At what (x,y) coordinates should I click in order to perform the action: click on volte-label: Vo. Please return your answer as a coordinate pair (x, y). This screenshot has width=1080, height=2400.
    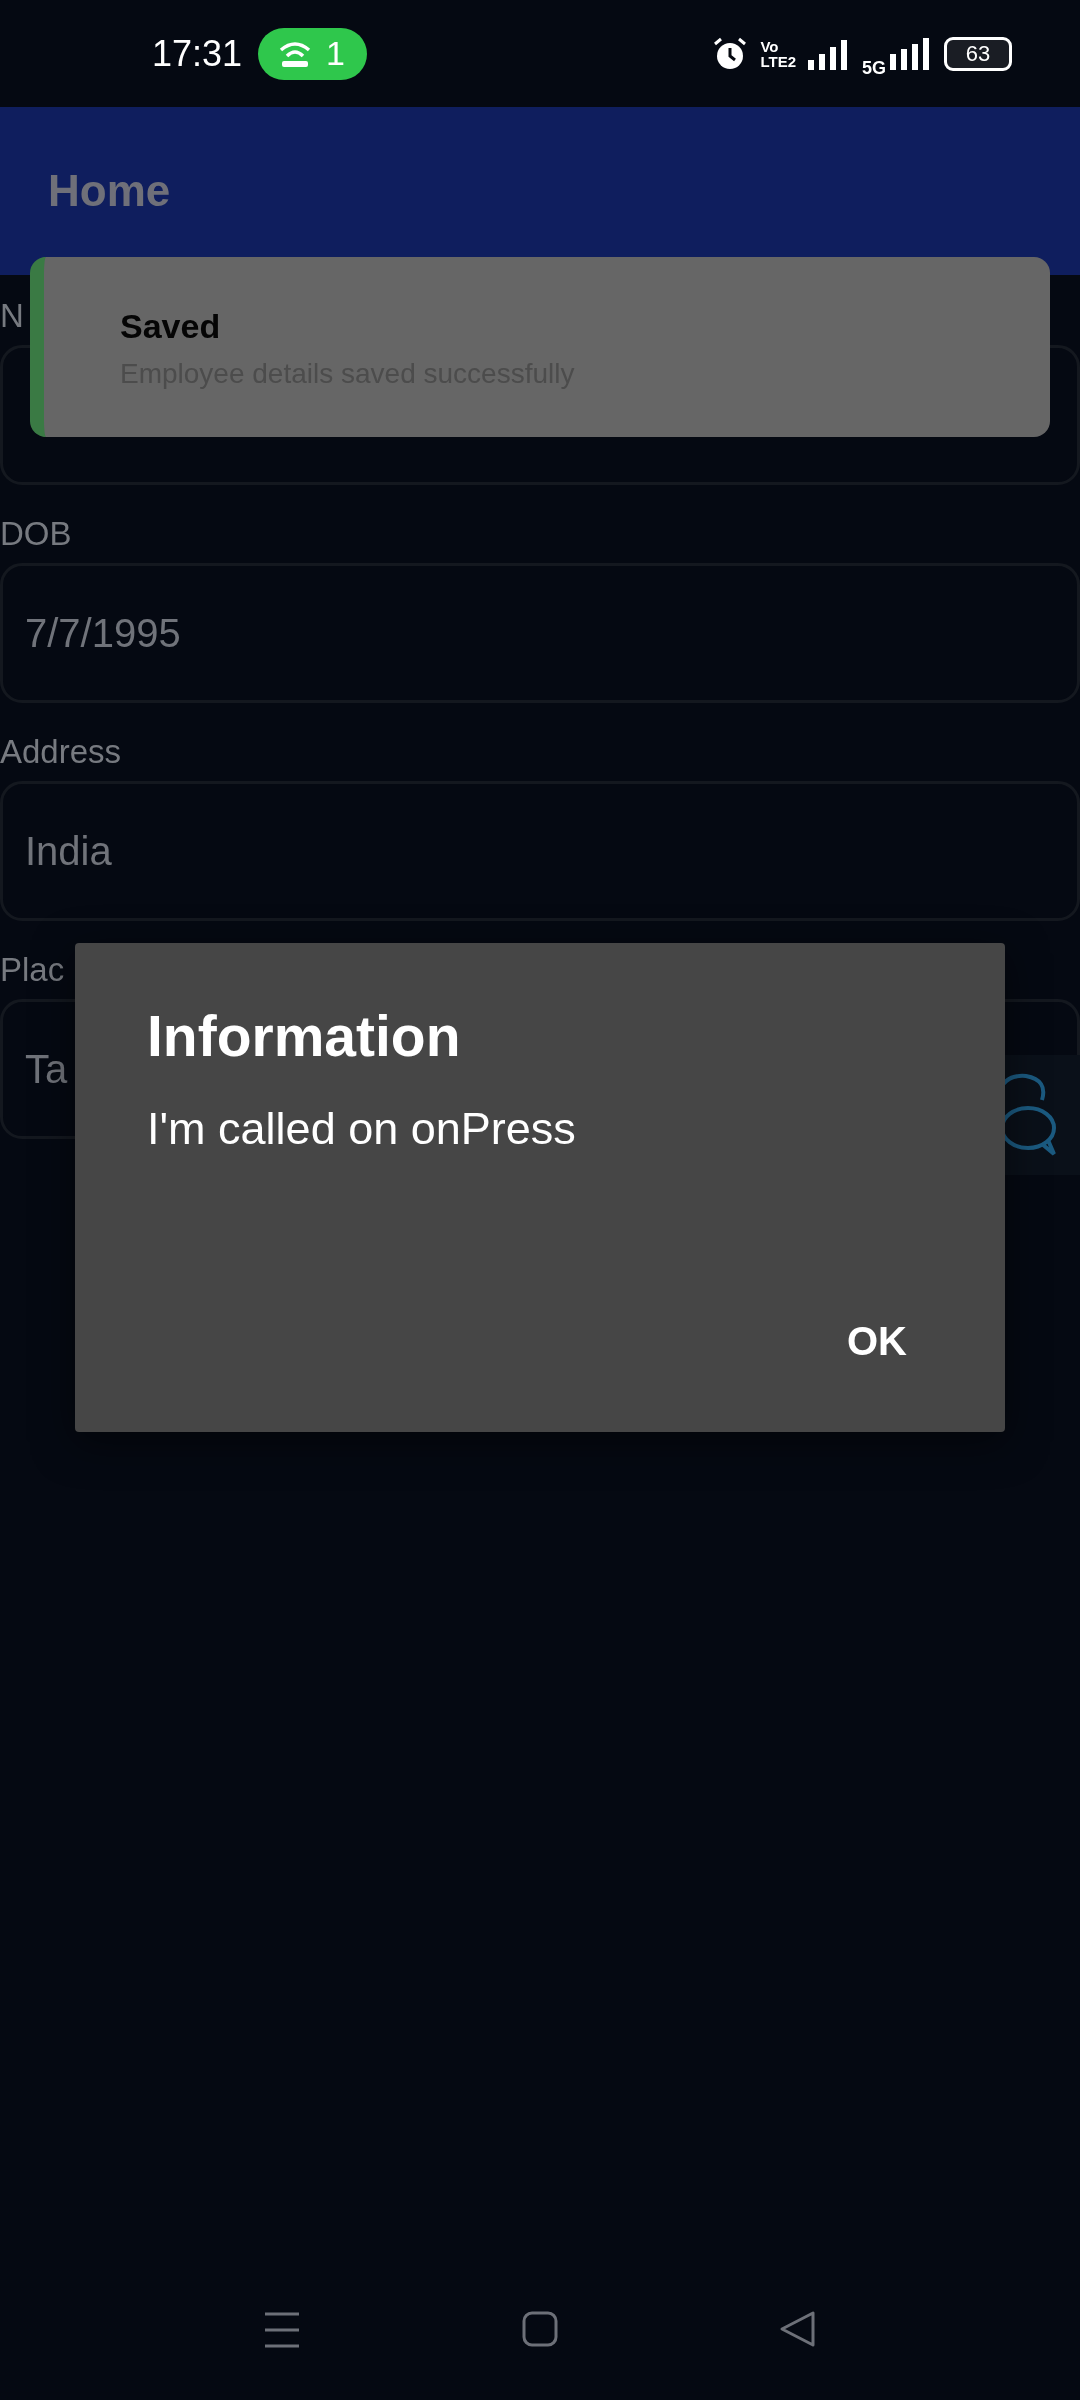
    Looking at the image, I should click on (770, 46).